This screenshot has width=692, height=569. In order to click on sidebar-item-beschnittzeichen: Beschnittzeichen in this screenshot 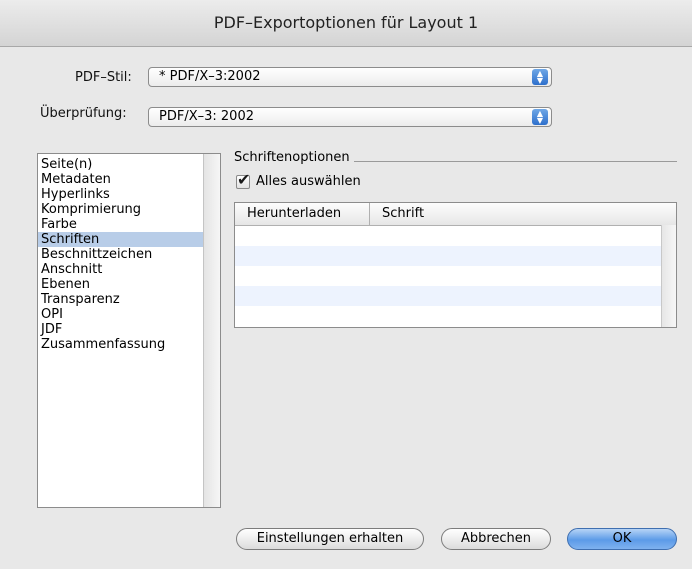, I will do `click(120, 254)`.